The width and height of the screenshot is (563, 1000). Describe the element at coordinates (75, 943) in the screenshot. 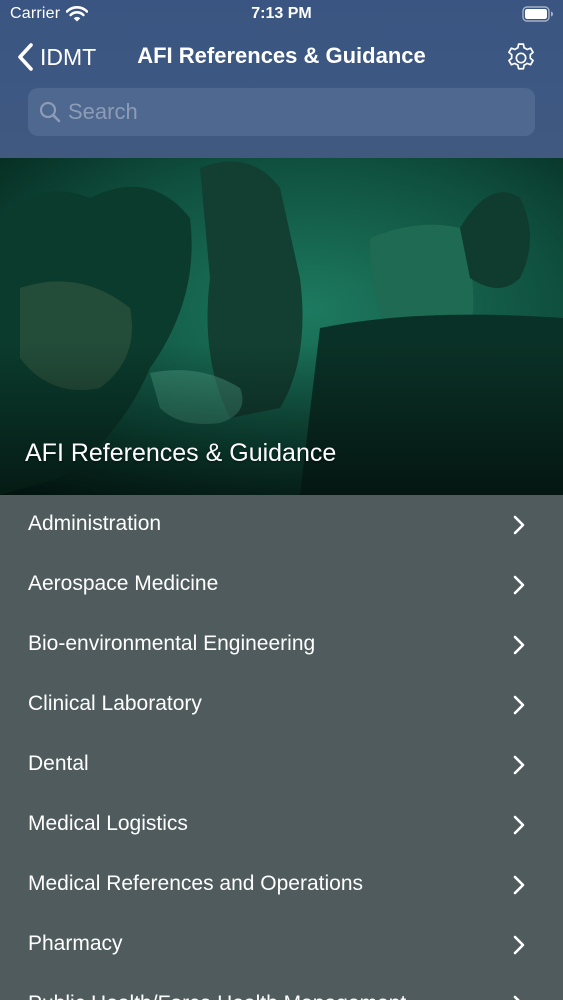

I see `list-item-label: Pharmacy` at that location.